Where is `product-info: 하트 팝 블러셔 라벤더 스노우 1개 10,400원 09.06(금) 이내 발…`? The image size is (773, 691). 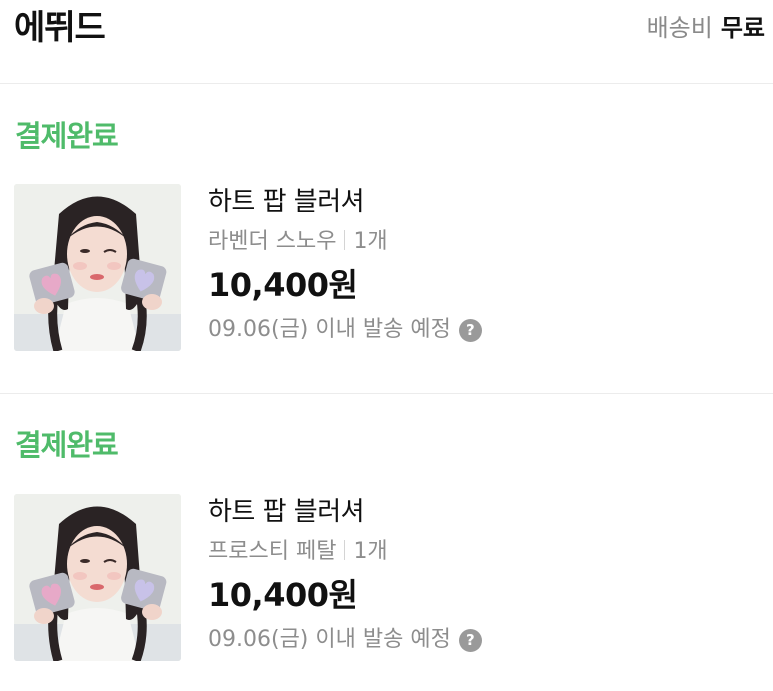 product-info: 하트 팝 블러셔 라벤더 스노우 1개 10,400원 09.06(금) 이내 발… is located at coordinates (345, 264).